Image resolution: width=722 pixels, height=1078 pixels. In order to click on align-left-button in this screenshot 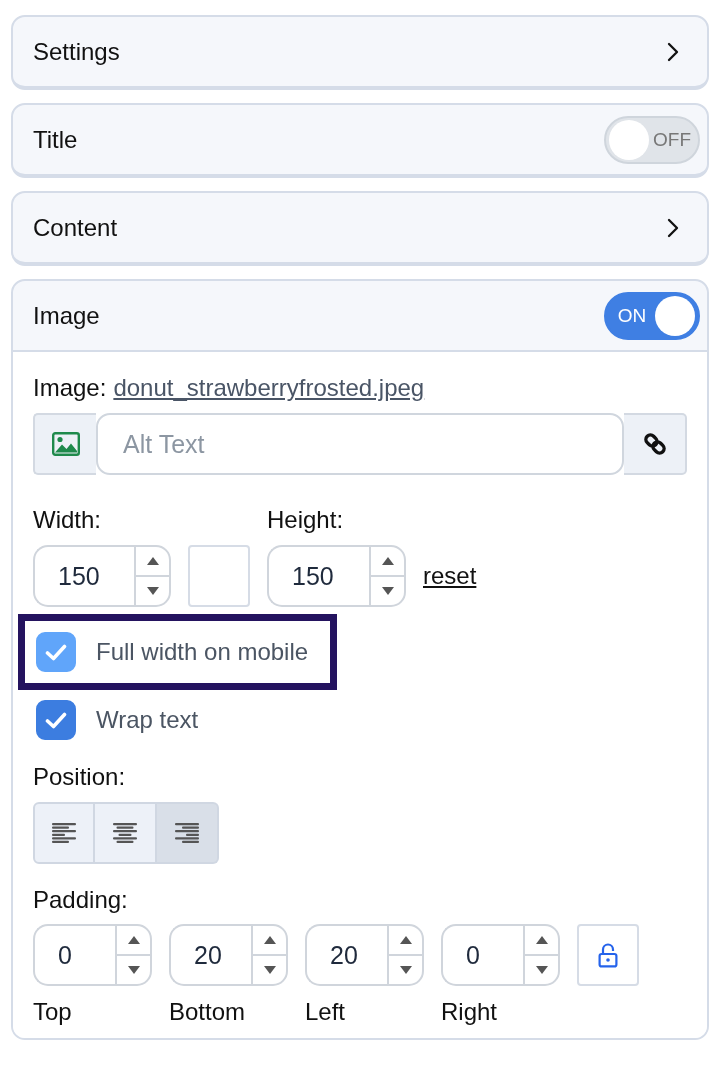, I will do `click(64, 833)`.